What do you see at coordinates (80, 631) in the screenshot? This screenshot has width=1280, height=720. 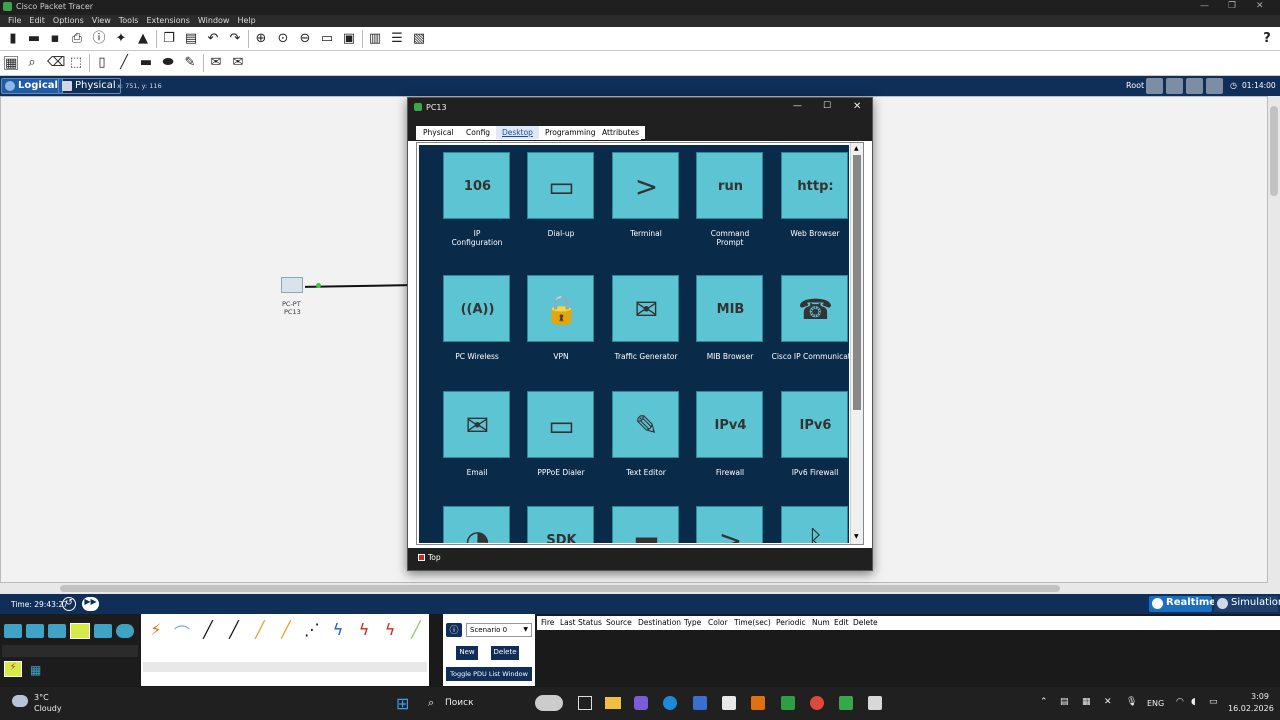 I see `connections-category-icon` at bounding box center [80, 631].